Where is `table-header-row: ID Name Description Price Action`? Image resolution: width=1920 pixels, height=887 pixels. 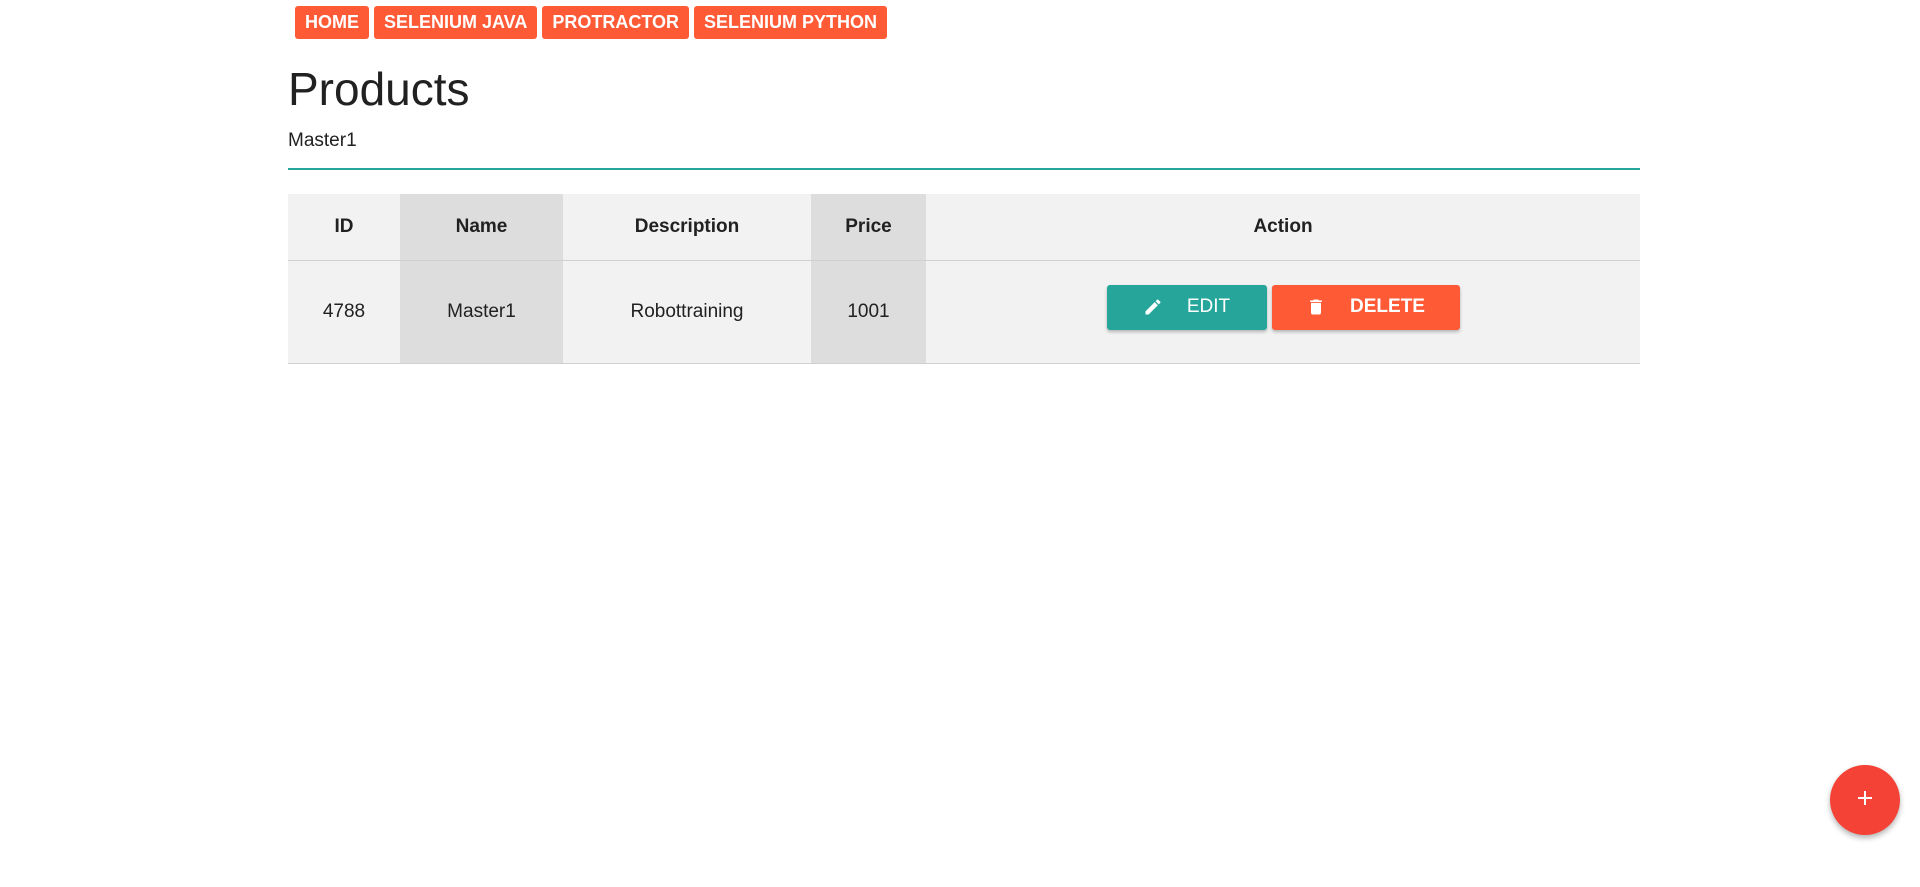
table-header-row: ID Name Description Price Action is located at coordinates (964, 227).